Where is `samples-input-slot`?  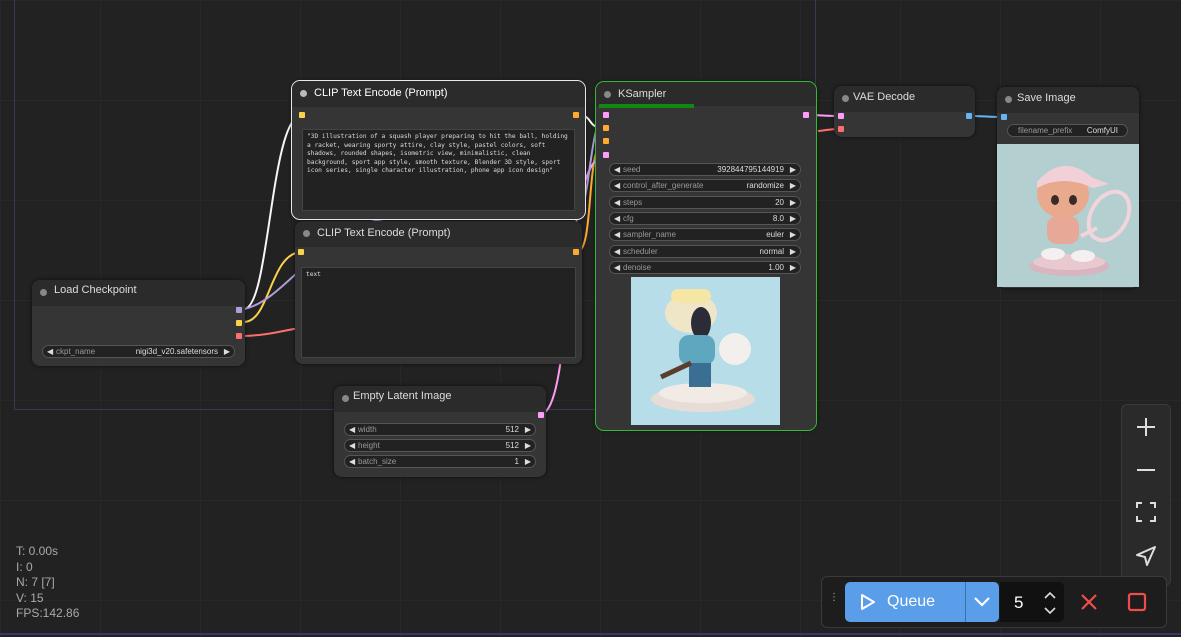 samples-input-slot is located at coordinates (841, 116).